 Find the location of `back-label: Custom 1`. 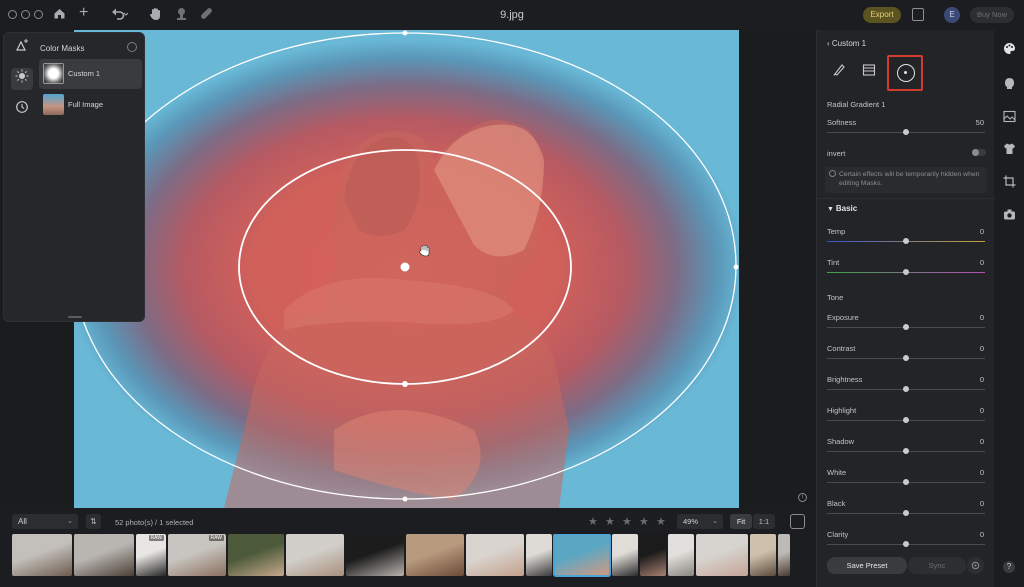

back-label: Custom 1 is located at coordinates (849, 43).